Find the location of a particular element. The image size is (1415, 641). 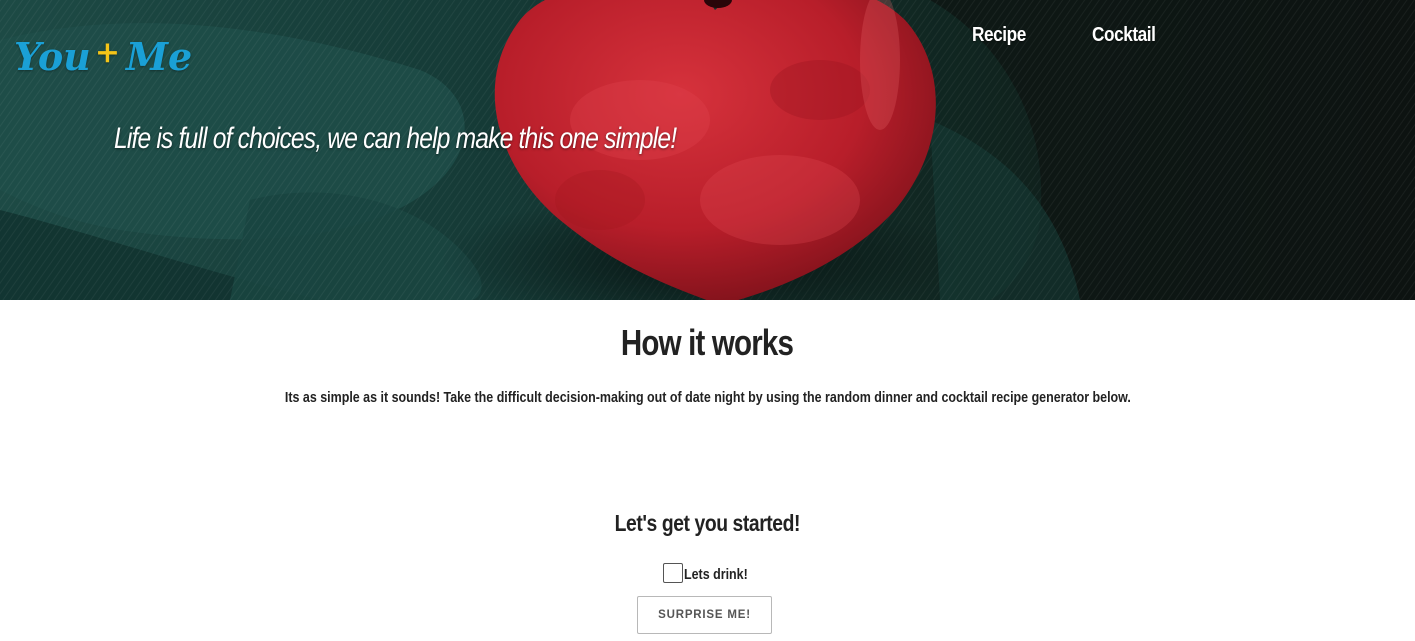

get-started-heading: Let's get you started! is located at coordinates (707, 523).